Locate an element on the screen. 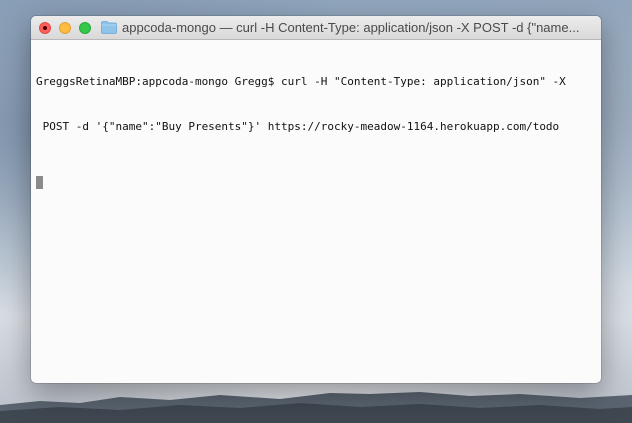 The image size is (632, 423). window-title: appcoda-mongo — curl -H Content-Type is located at coordinates (351, 27).